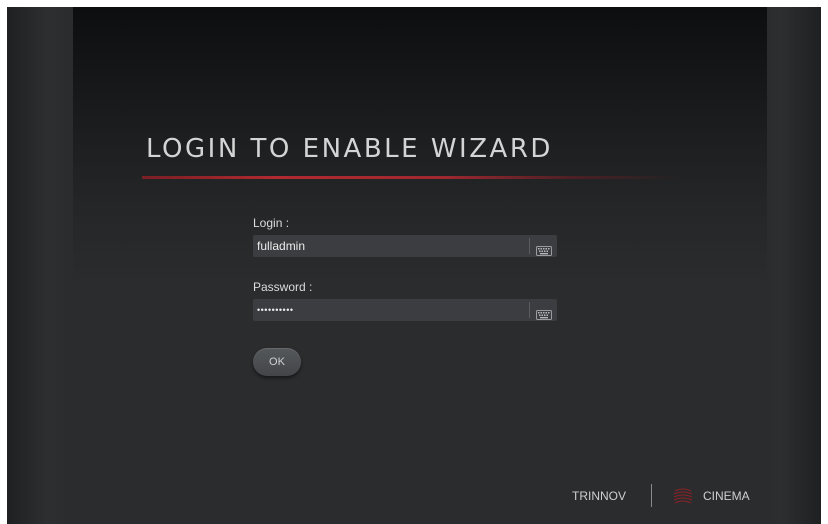 The width and height of the screenshot is (828, 524). What do you see at coordinates (283, 287) in the screenshot?
I see `password-label: Password :` at bounding box center [283, 287].